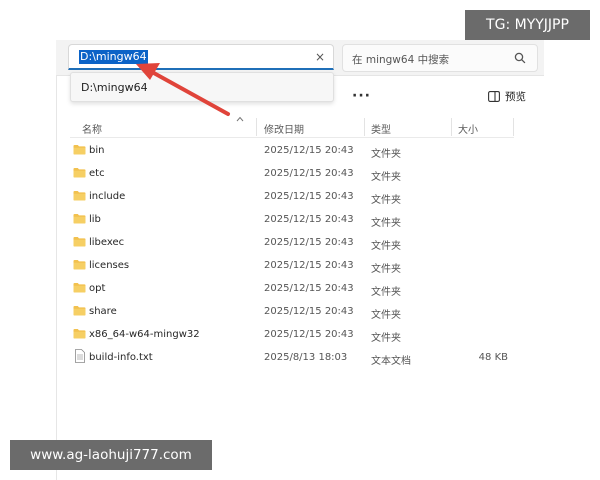 This screenshot has height=480, width=600. What do you see at coordinates (97, 288) in the screenshot?
I see `file-name: opt` at bounding box center [97, 288].